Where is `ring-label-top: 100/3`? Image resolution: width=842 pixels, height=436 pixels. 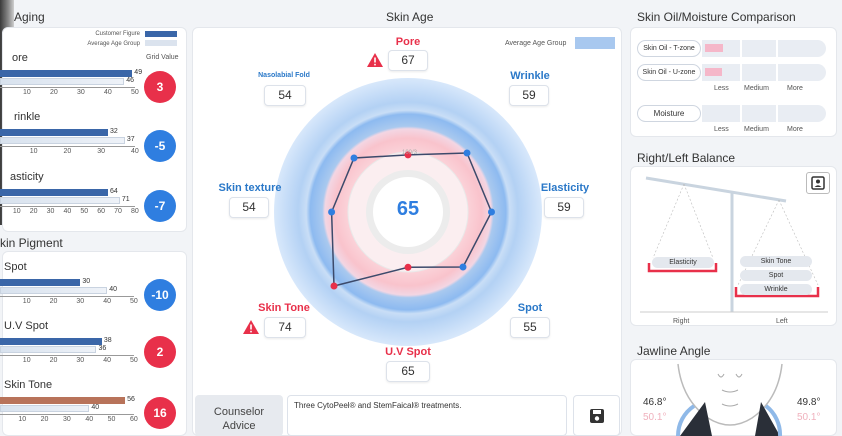
ring-label-top: 100/3 is located at coordinates (410, 153).